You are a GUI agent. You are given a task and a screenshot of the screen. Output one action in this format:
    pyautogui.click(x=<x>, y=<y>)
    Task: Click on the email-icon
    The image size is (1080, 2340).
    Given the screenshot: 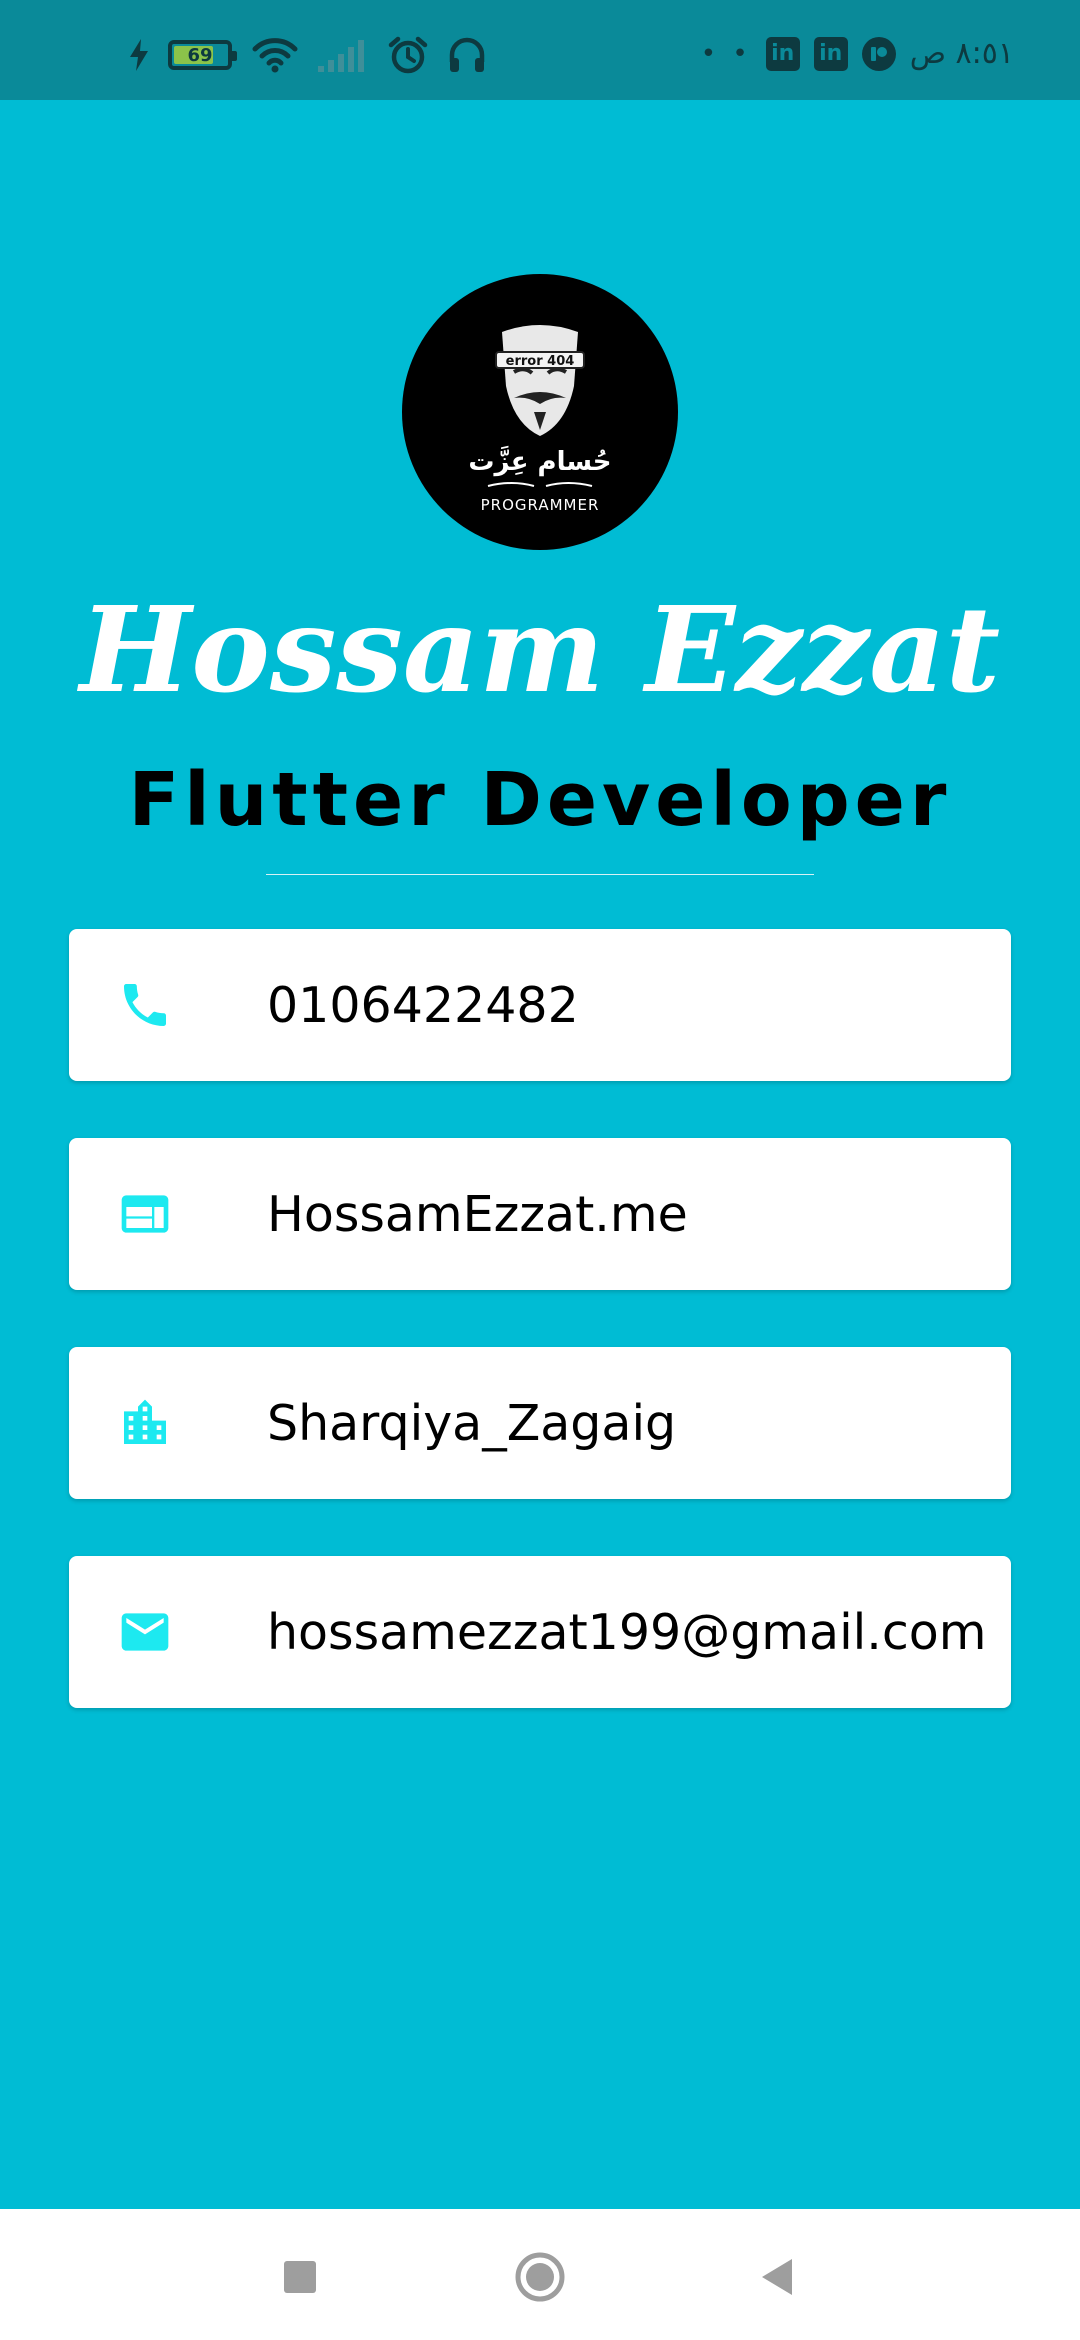 What is the action you would take?
    pyautogui.click(x=145, y=1632)
    